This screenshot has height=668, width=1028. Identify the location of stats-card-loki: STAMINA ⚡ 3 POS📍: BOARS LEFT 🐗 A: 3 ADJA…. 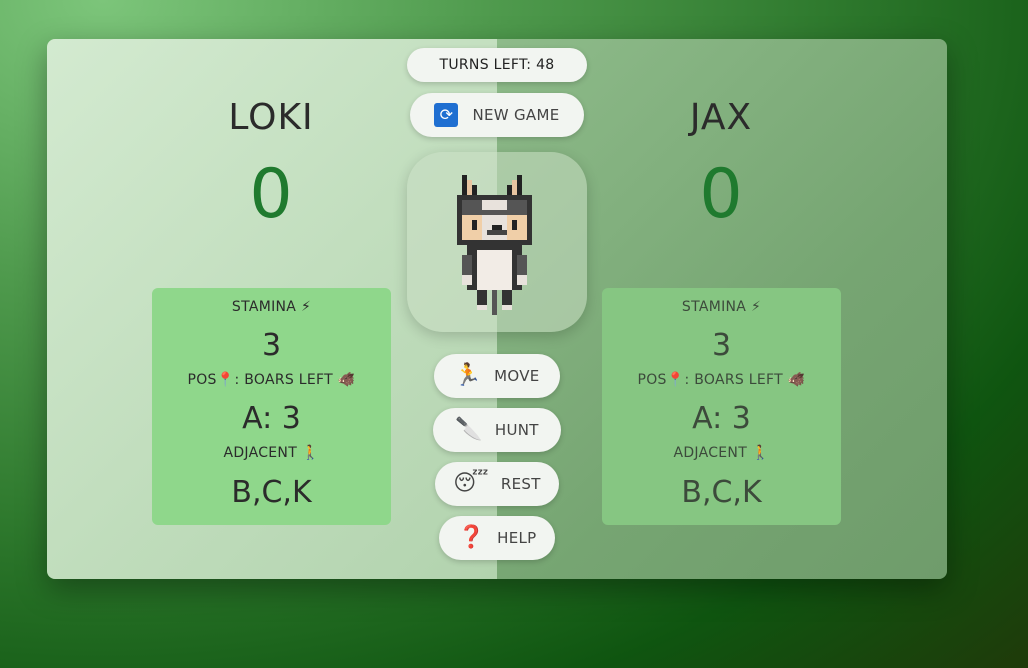
(271, 406).